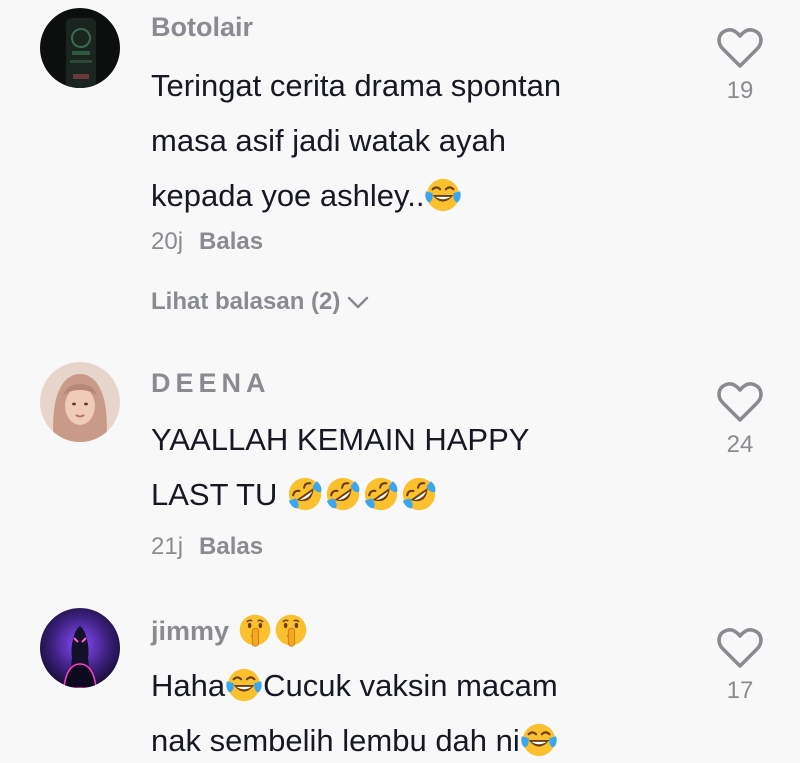 Image resolution: width=800 pixels, height=763 pixels. I want to click on like-count: 17, so click(740, 690).